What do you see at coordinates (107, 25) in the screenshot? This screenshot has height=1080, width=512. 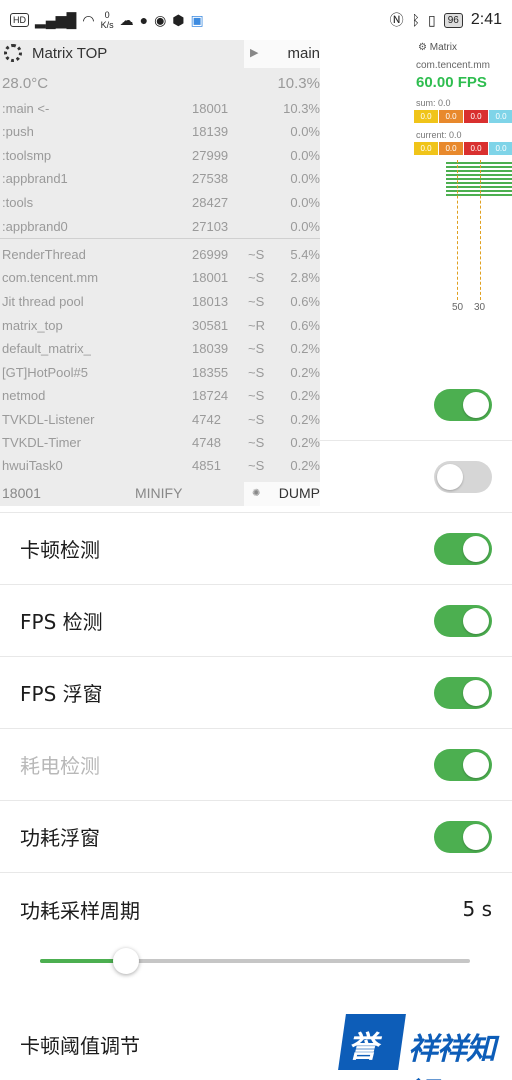 I see `net-speed-unit: K/s` at bounding box center [107, 25].